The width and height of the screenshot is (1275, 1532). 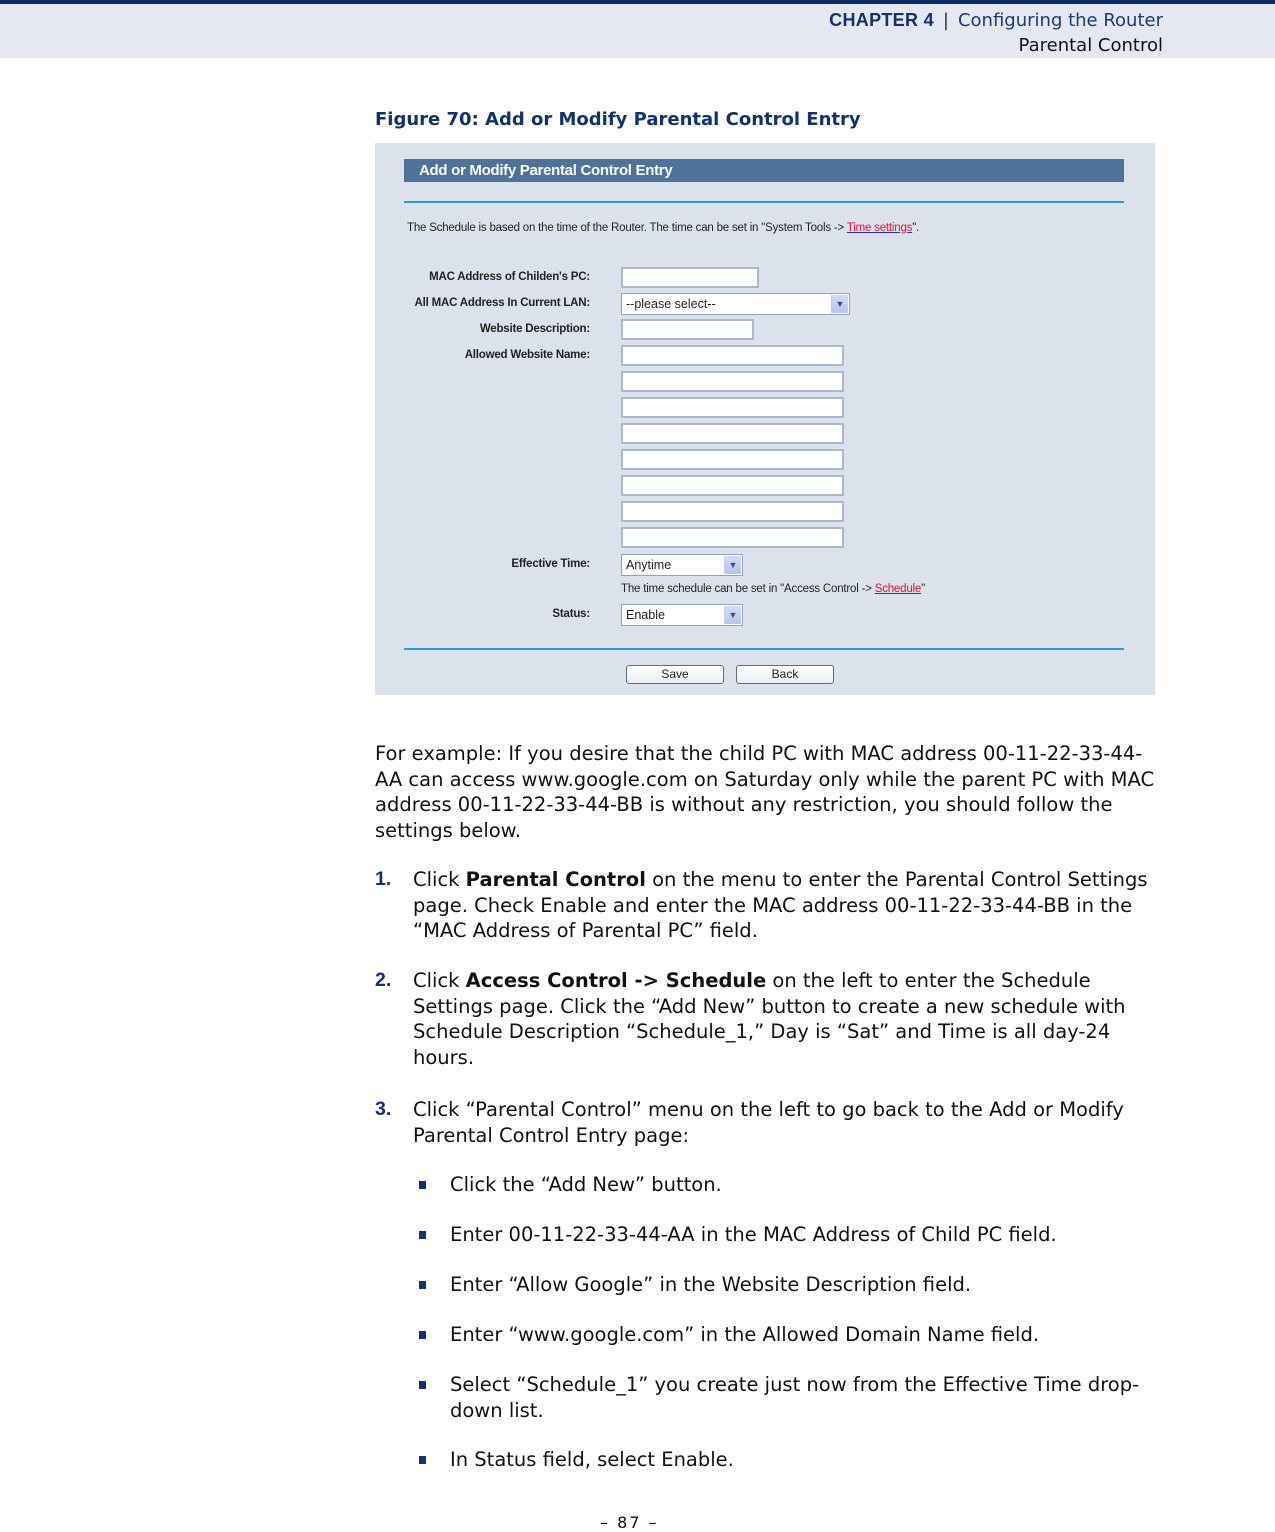 I want to click on status-label: Status:, so click(x=571, y=614).